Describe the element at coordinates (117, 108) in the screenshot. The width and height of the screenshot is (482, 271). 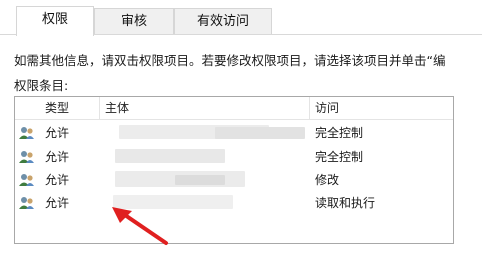
I see `column-header-principal: 主体` at that location.